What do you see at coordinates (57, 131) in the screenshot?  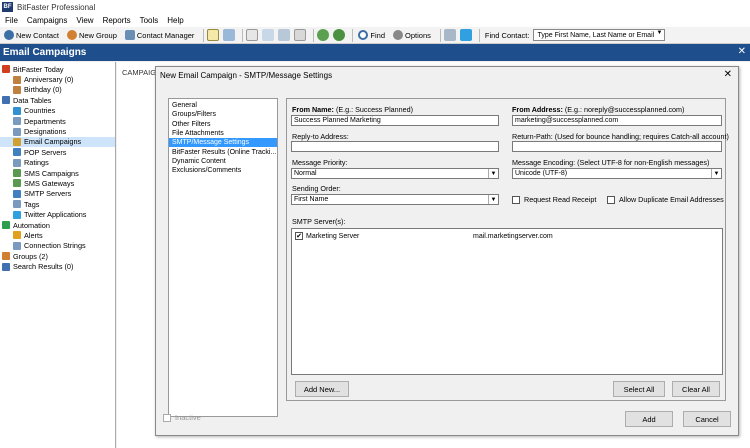 I see `tree-item: Designations` at bounding box center [57, 131].